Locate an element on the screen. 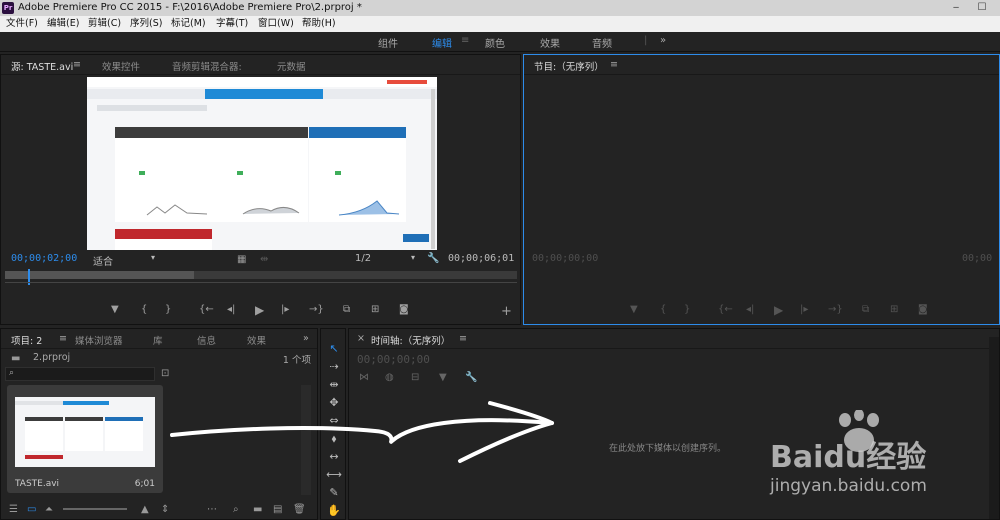 The width and height of the screenshot is (1000, 520). timeline-vertical-scrollbar is located at coordinates (994, 428).